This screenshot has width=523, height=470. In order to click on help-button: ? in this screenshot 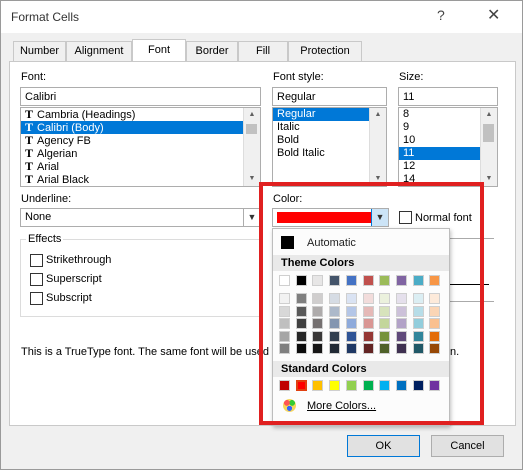, I will do `click(441, 15)`.